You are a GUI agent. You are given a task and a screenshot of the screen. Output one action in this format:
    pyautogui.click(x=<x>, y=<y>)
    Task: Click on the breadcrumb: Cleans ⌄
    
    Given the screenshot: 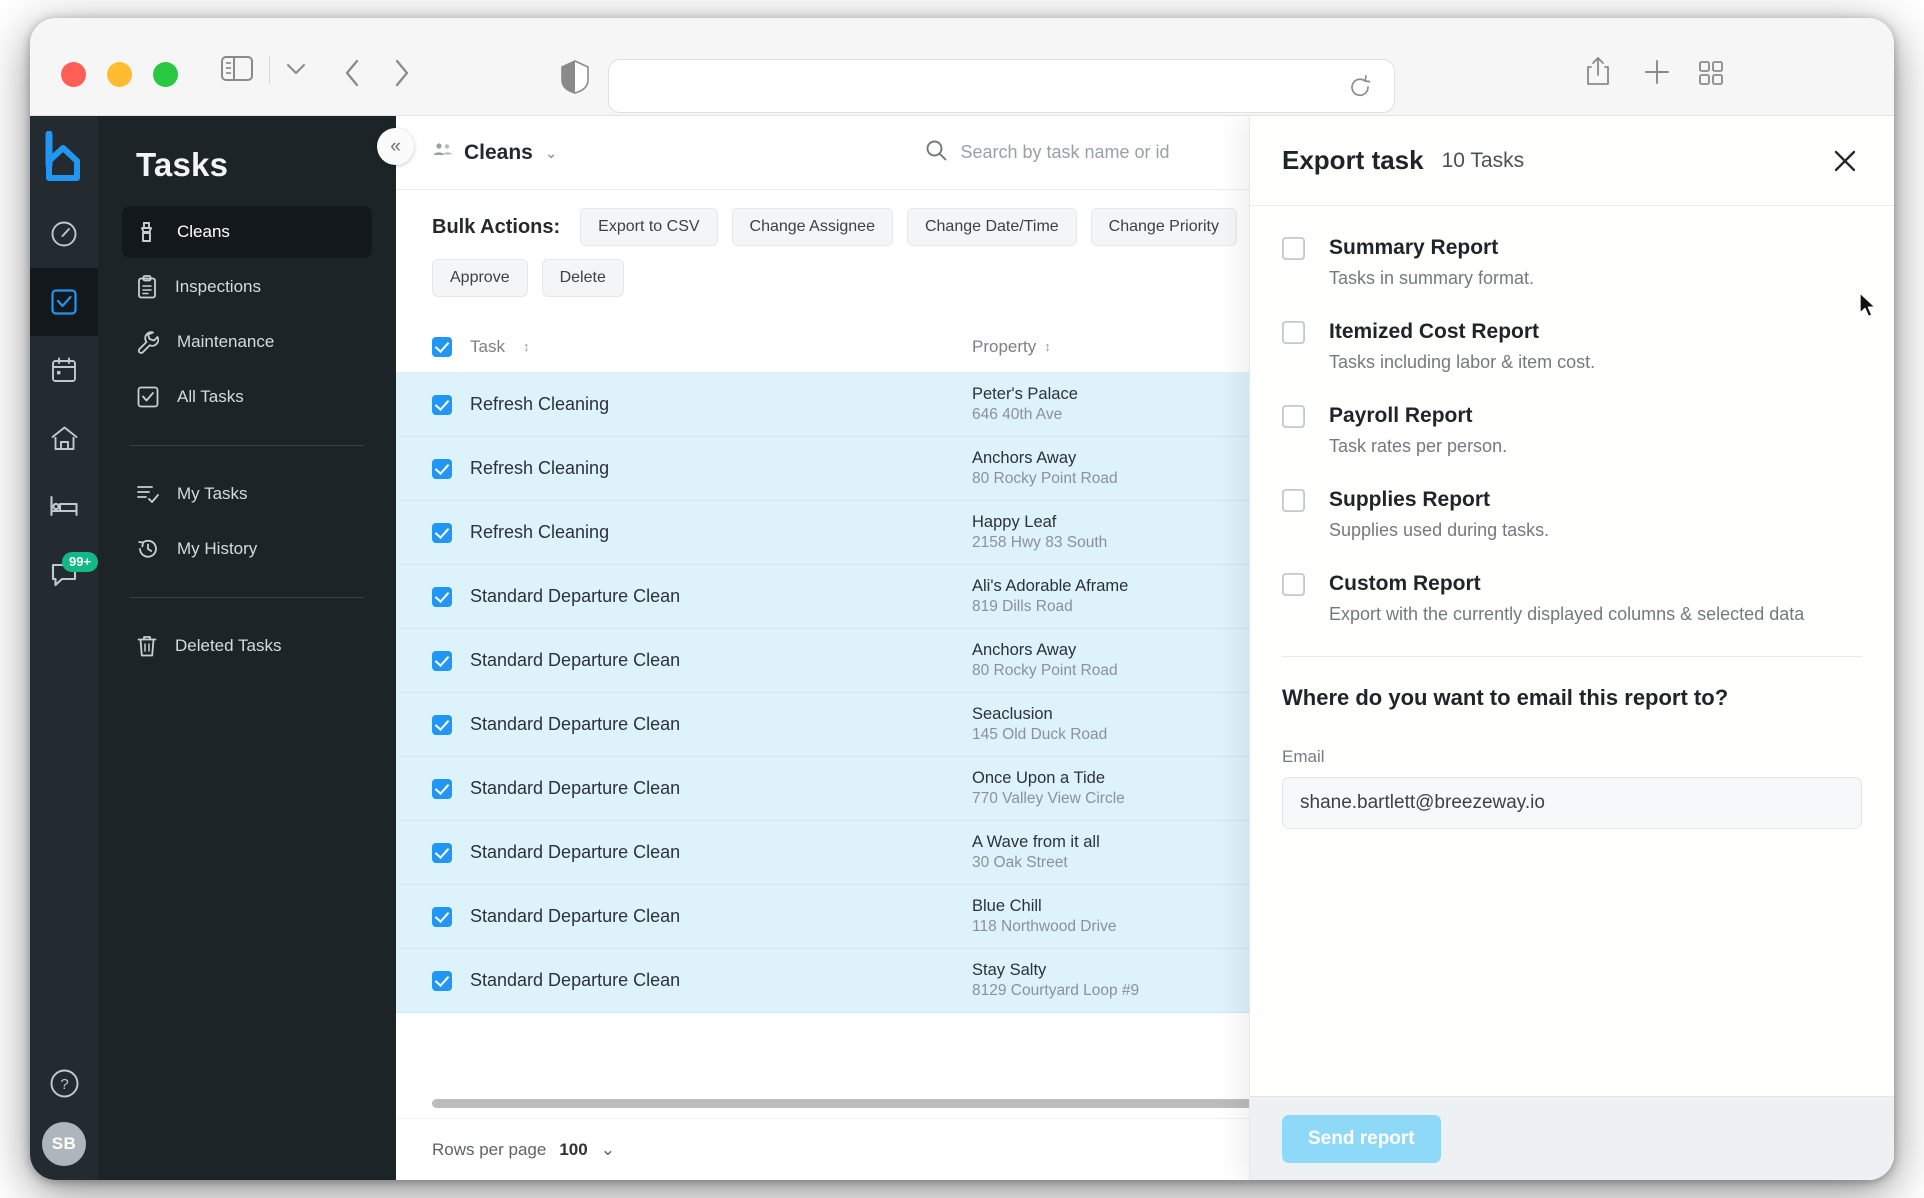 What is the action you would take?
    pyautogui.click(x=494, y=153)
    